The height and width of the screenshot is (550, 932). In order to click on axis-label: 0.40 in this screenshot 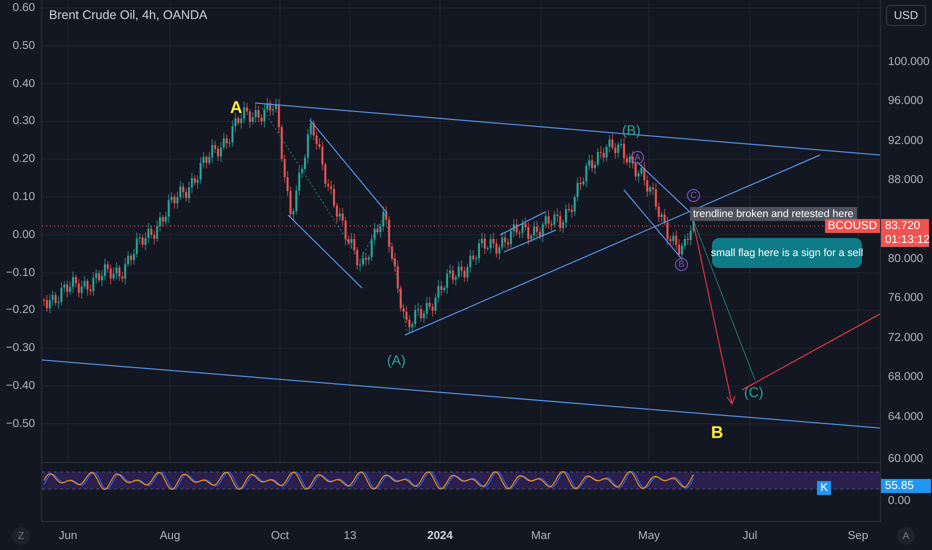, I will do `click(23, 83)`.